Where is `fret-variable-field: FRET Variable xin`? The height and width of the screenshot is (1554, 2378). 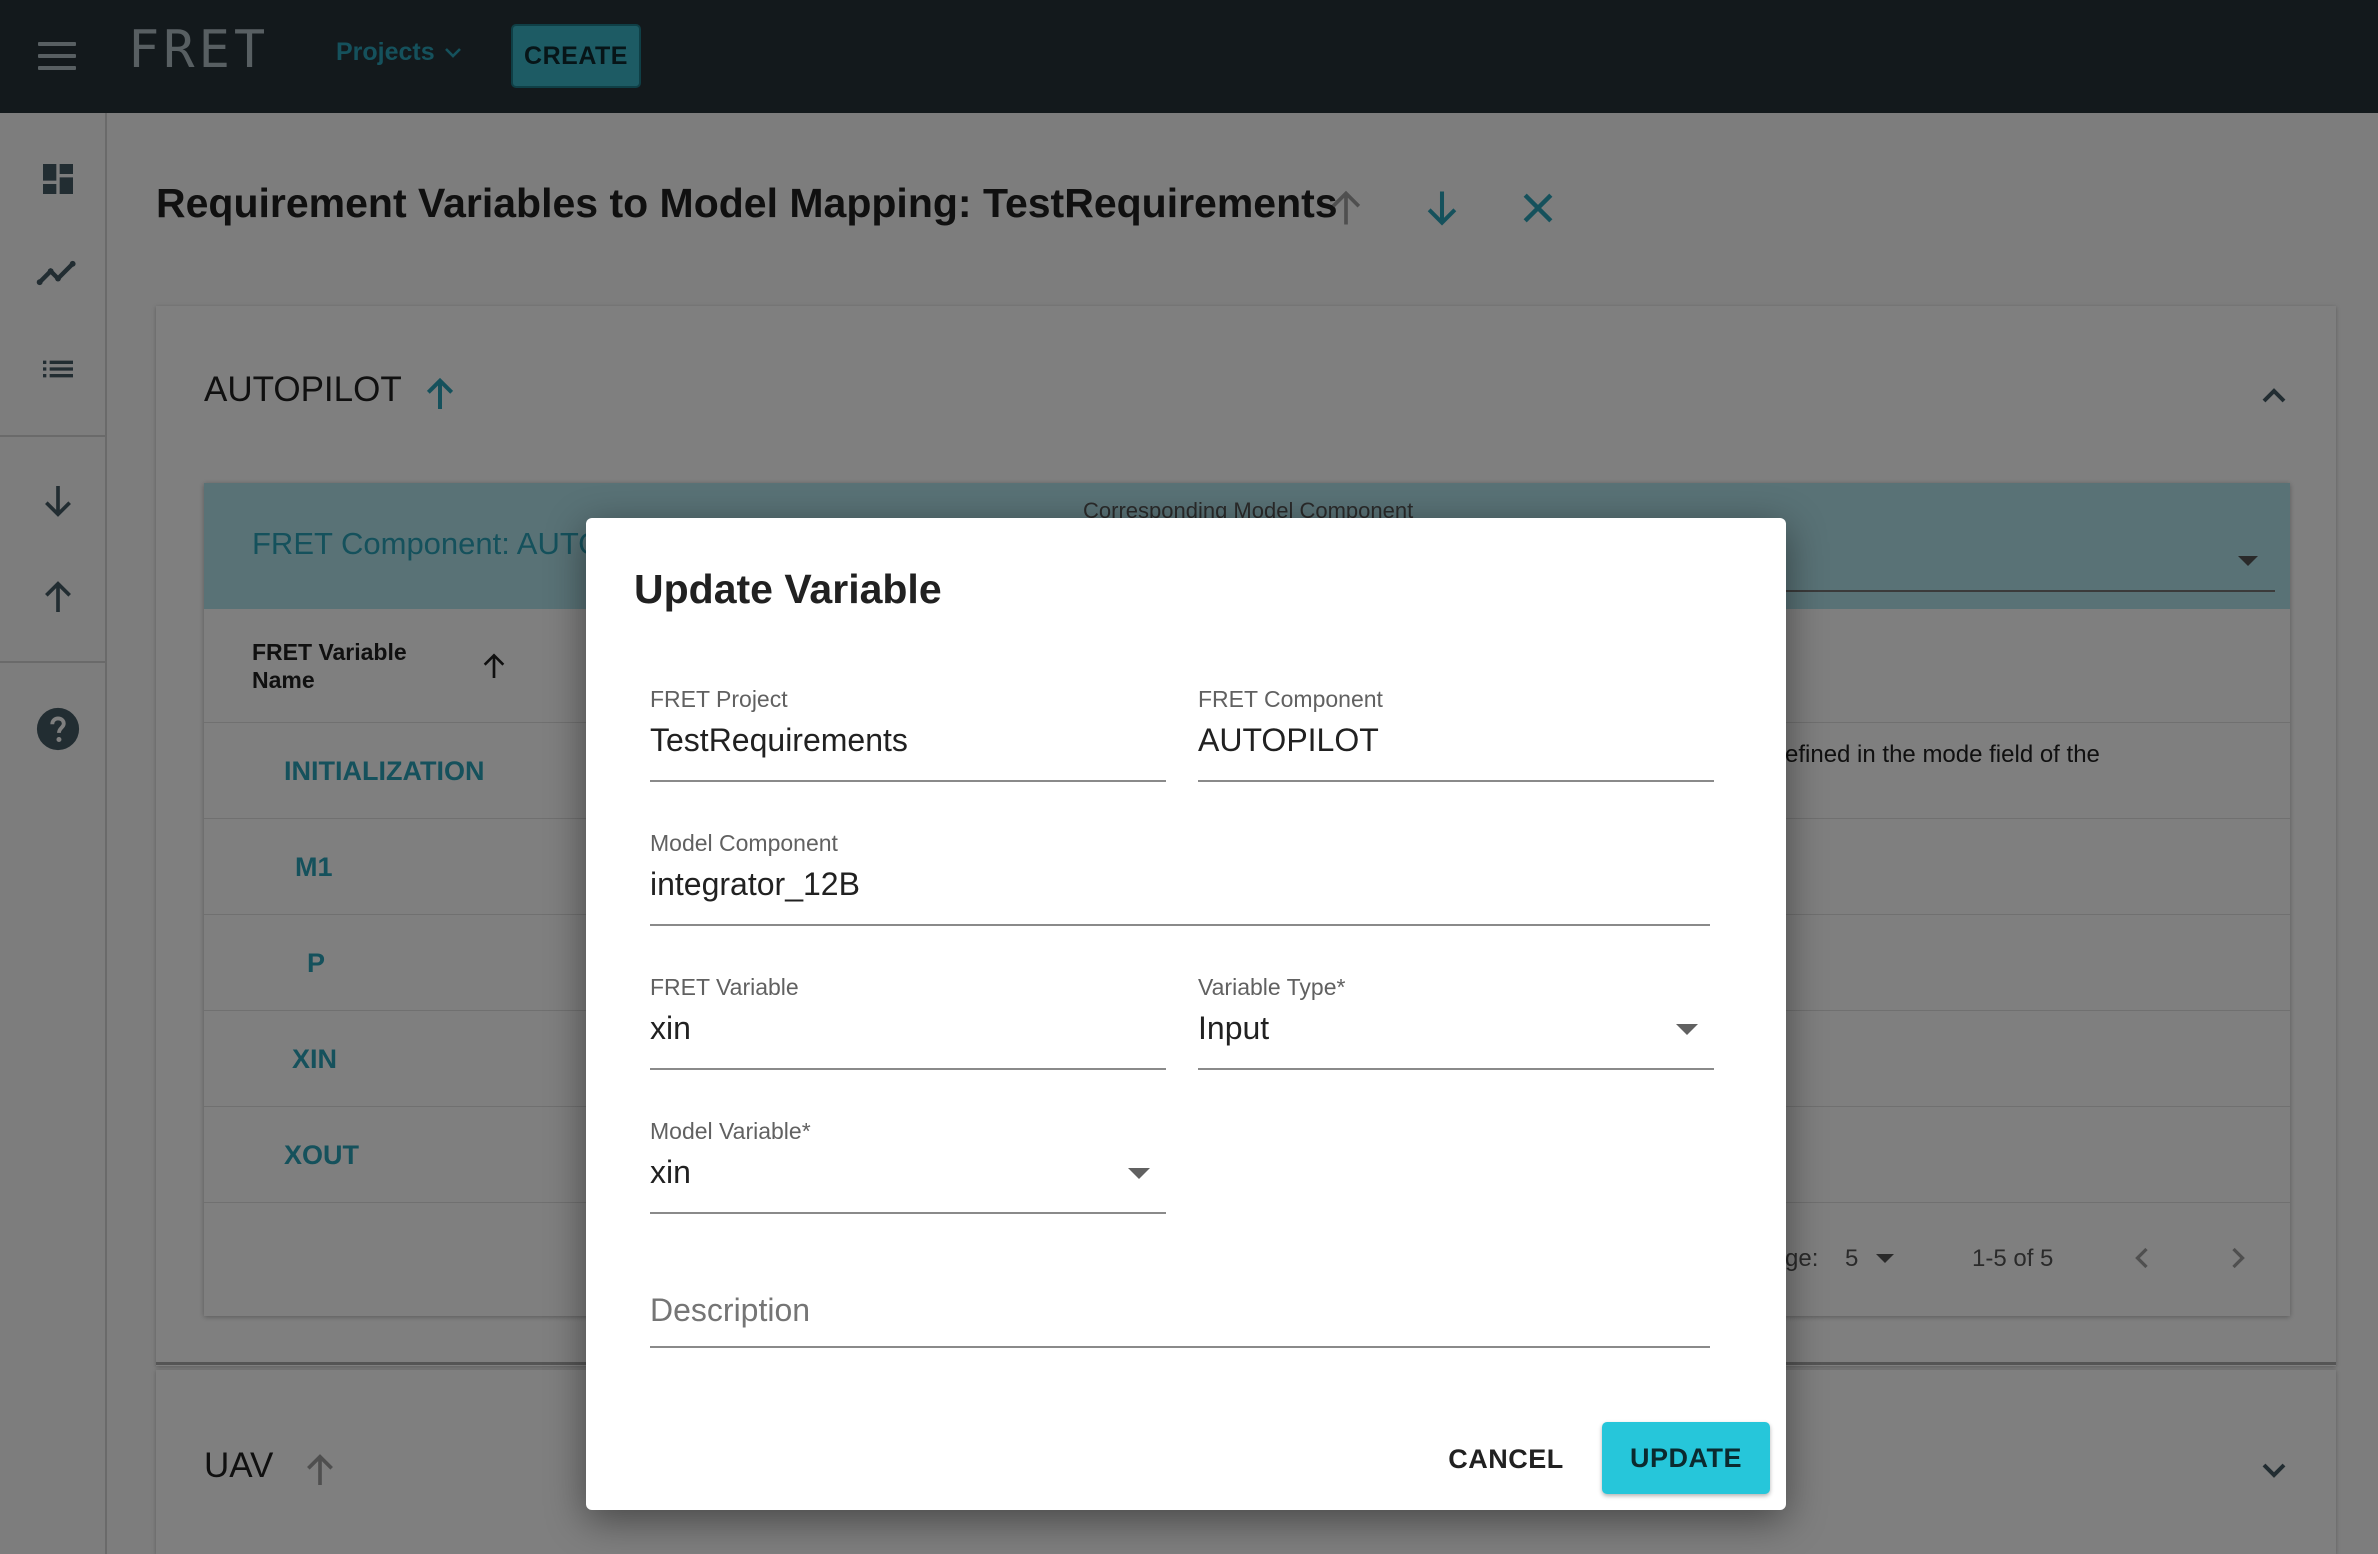 fret-variable-field: FRET Variable xin is located at coordinates (908, 1022).